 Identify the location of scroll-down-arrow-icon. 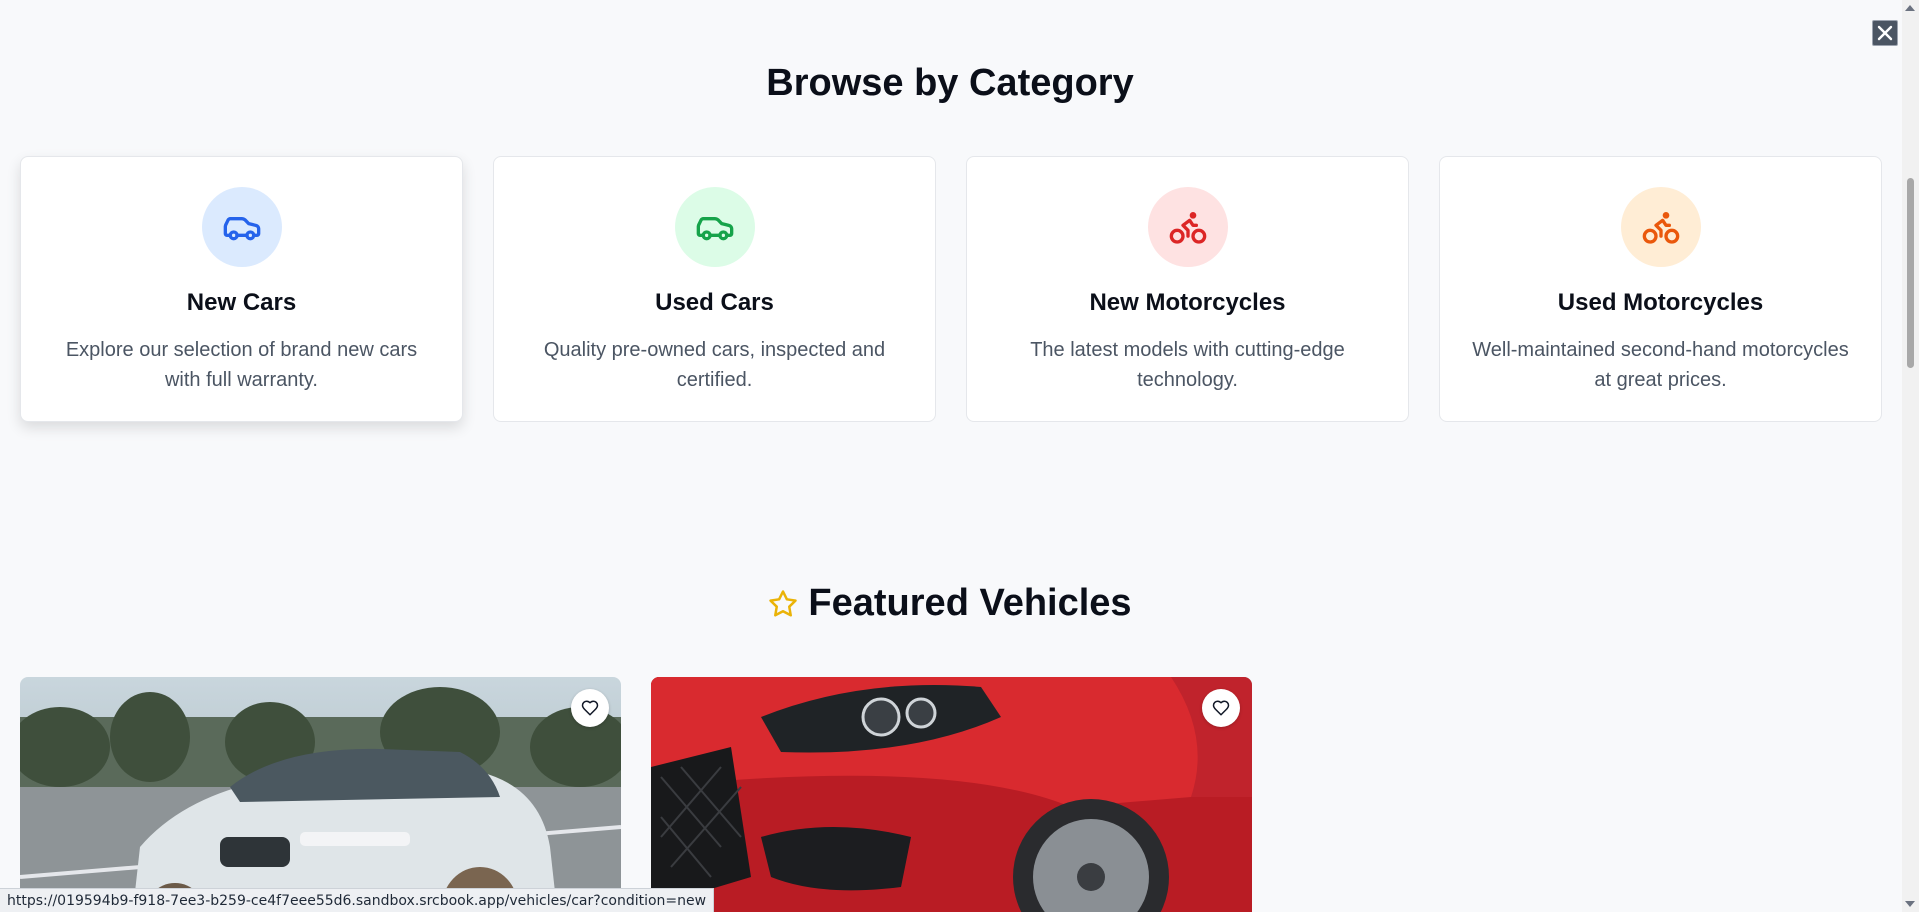
(1910, 904).